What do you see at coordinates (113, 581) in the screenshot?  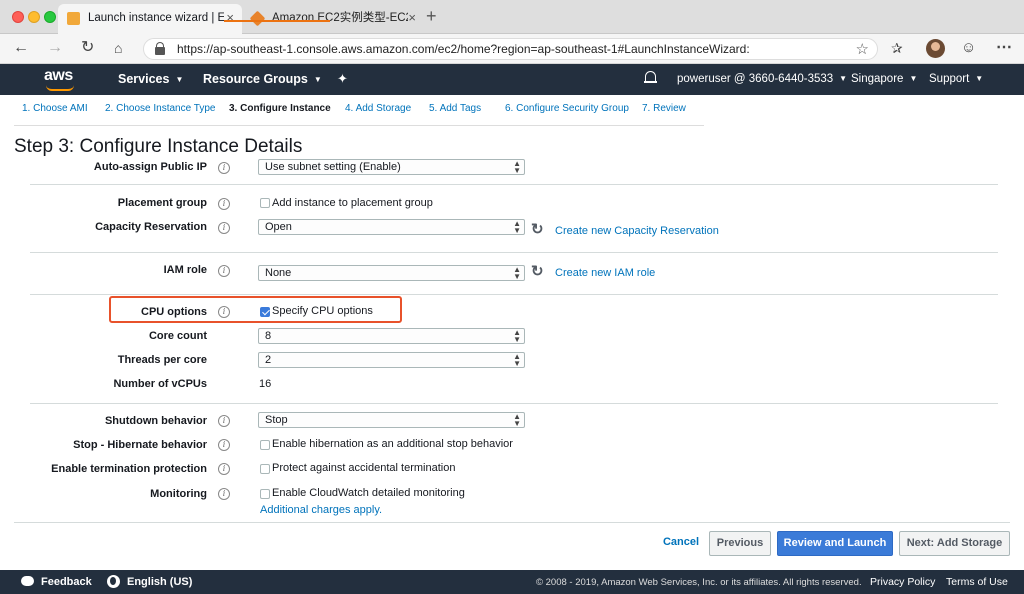 I see `globe-icon` at bounding box center [113, 581].